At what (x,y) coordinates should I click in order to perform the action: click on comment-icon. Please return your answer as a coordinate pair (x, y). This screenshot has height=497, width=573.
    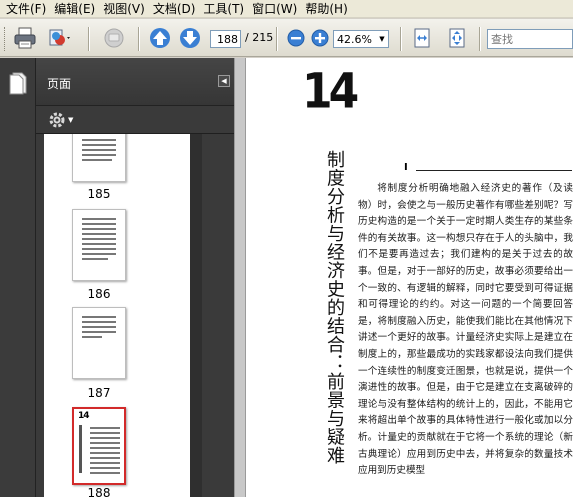
    Looking at the image, I should click on (114, 38).